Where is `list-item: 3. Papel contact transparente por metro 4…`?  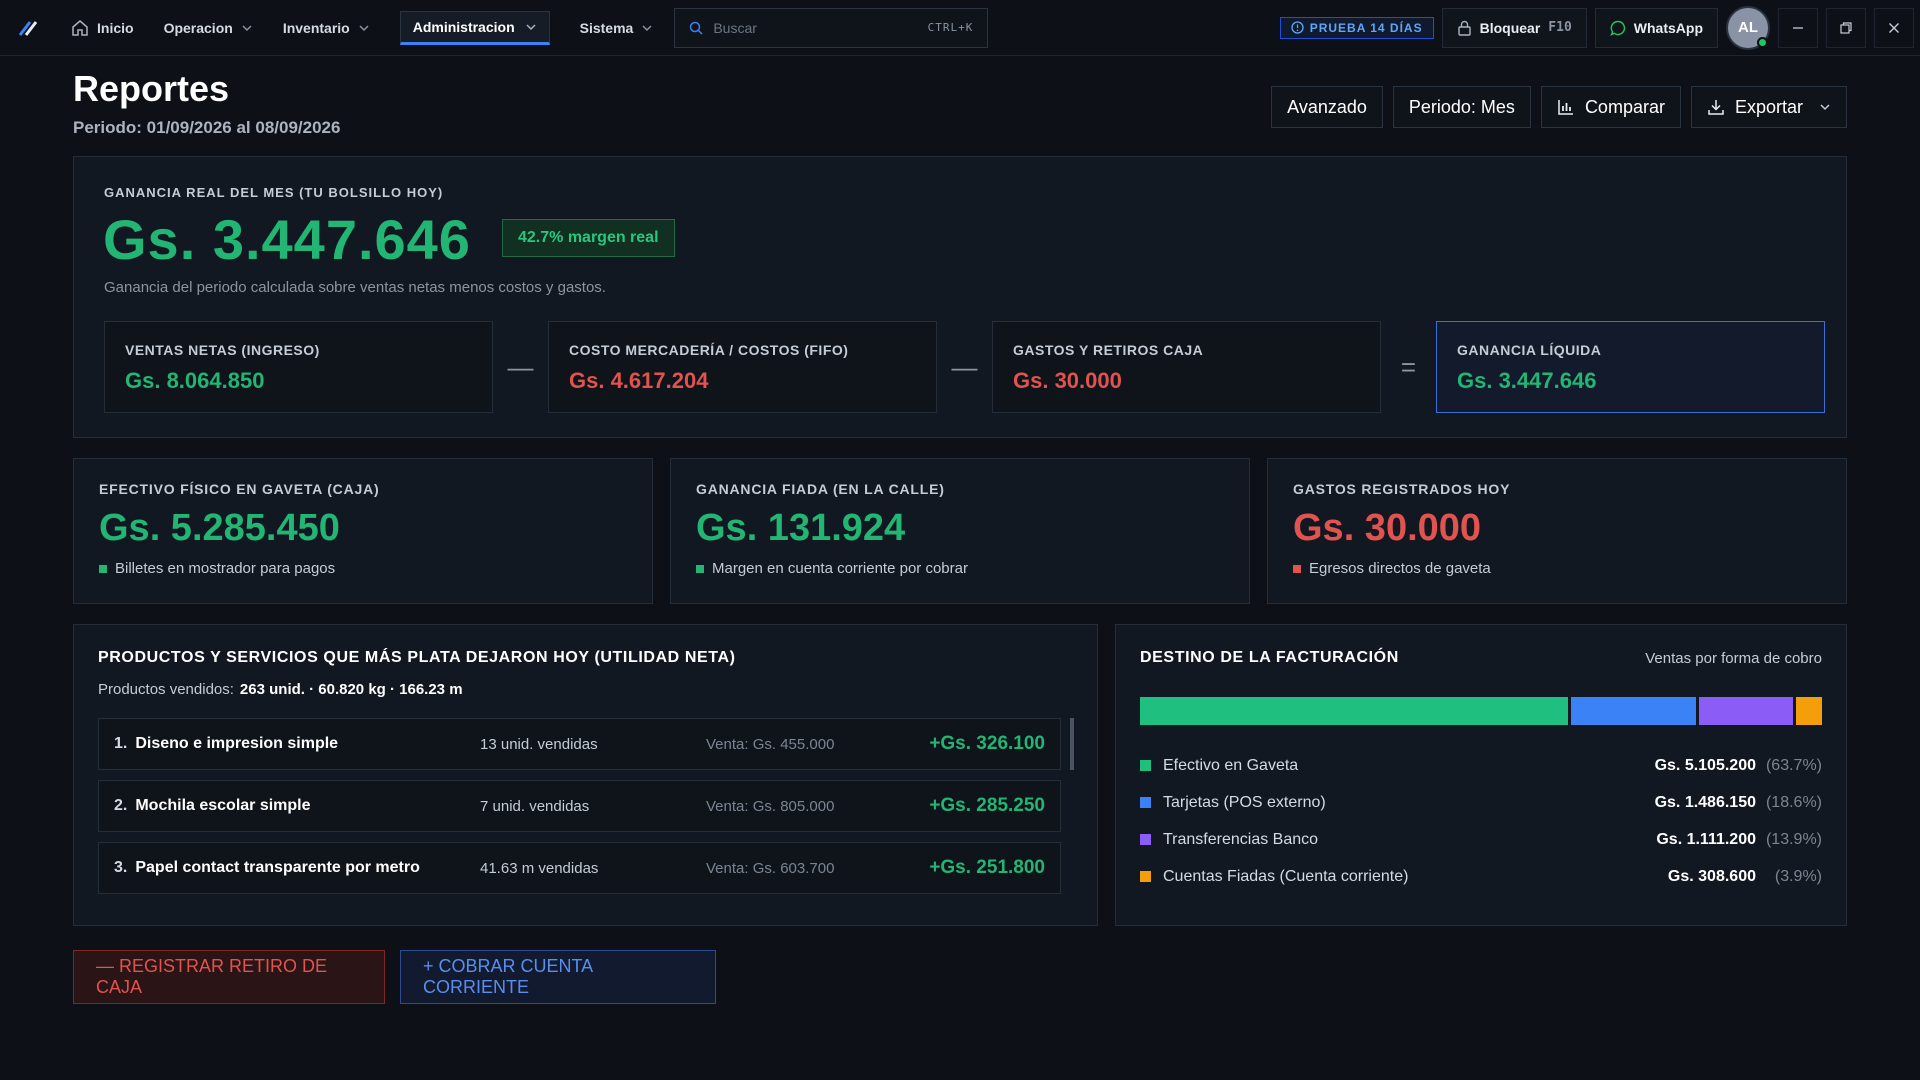 list-item: 3. Papel contact transparente por metro 4… is located at coordinates (579, 868).